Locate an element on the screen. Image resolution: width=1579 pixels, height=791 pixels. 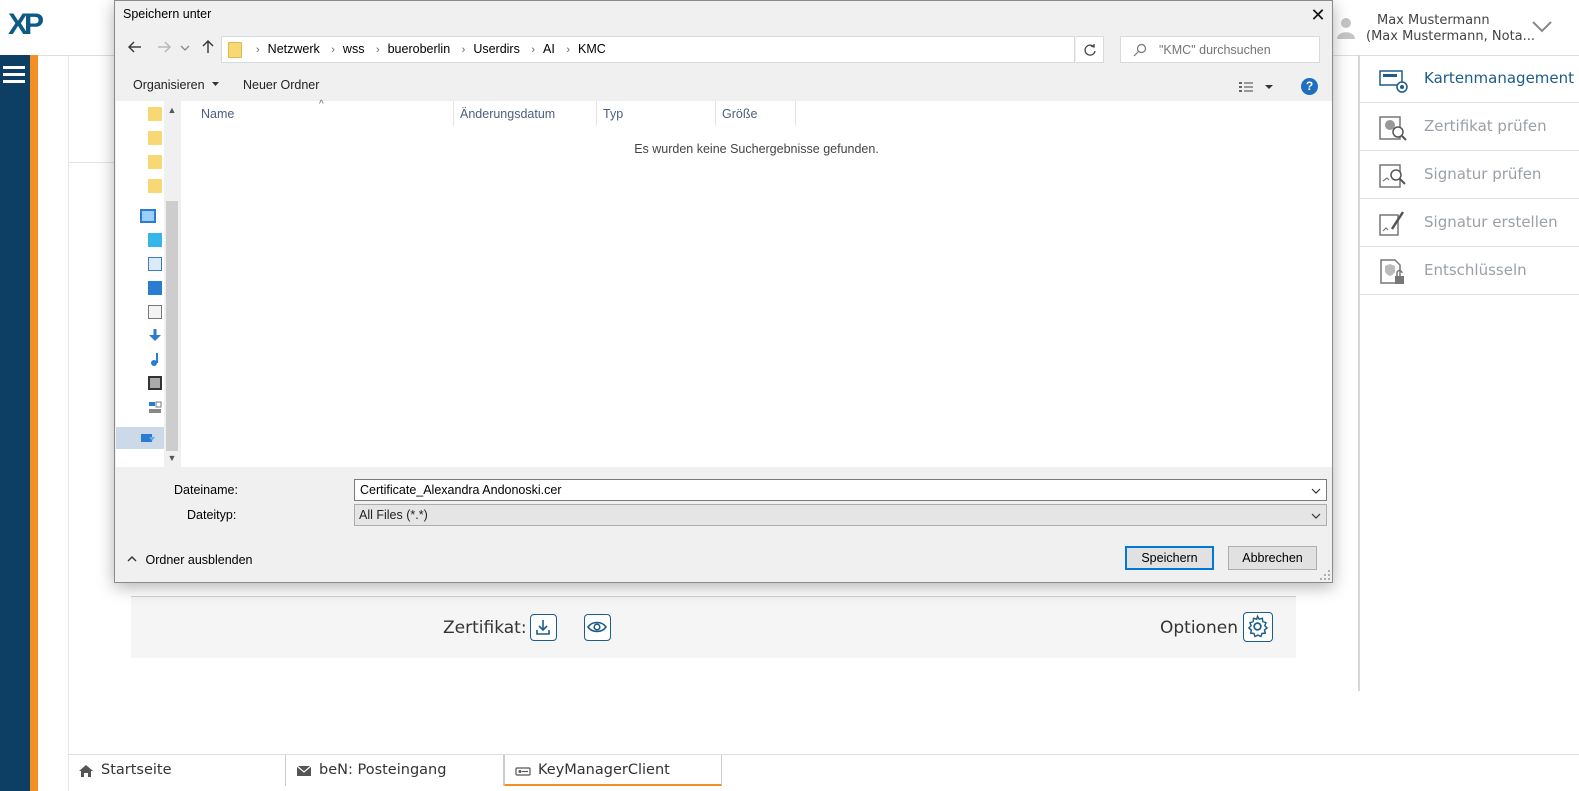
card-icon is located at coordinates (1393, 81).